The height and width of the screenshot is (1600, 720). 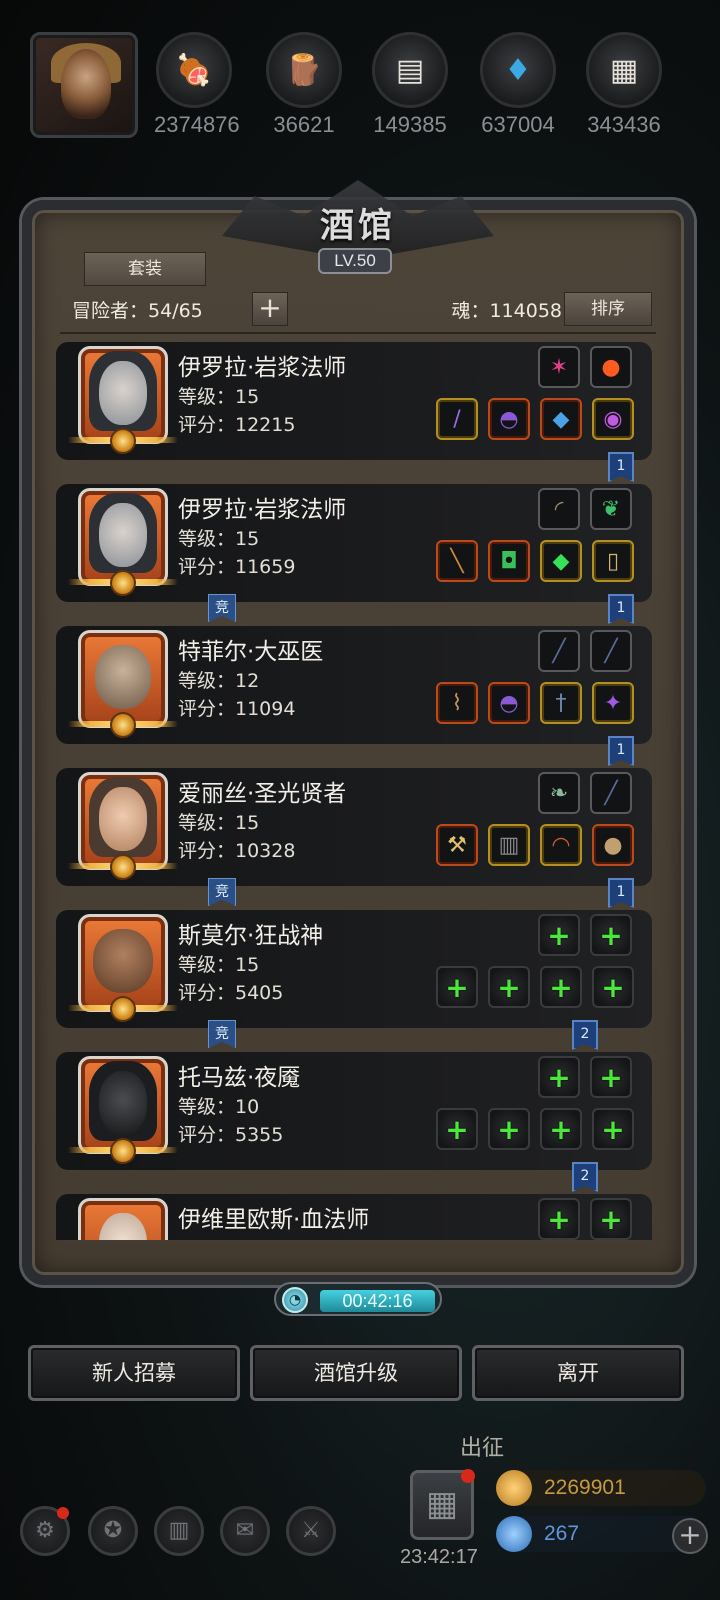 I want to click on herb-artifact-icon: ❦, so click(x=611, y=509).